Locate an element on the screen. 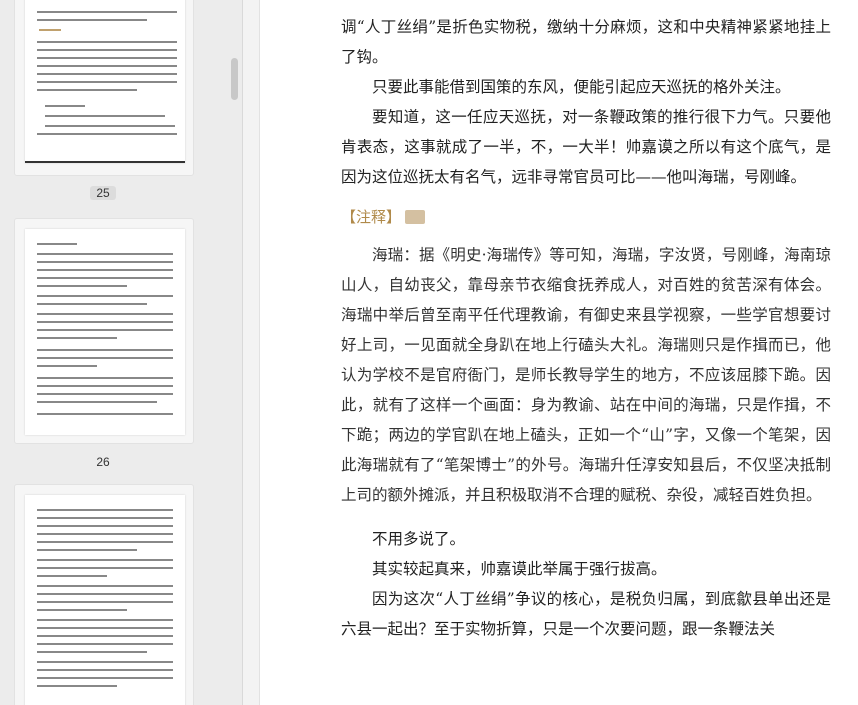 This screenshot has height=705, width=858. body-paragraph: 只要此事能借到国策的东风，便能引起应天巡抚的格外关注。 is located at coordinates (581, 87).